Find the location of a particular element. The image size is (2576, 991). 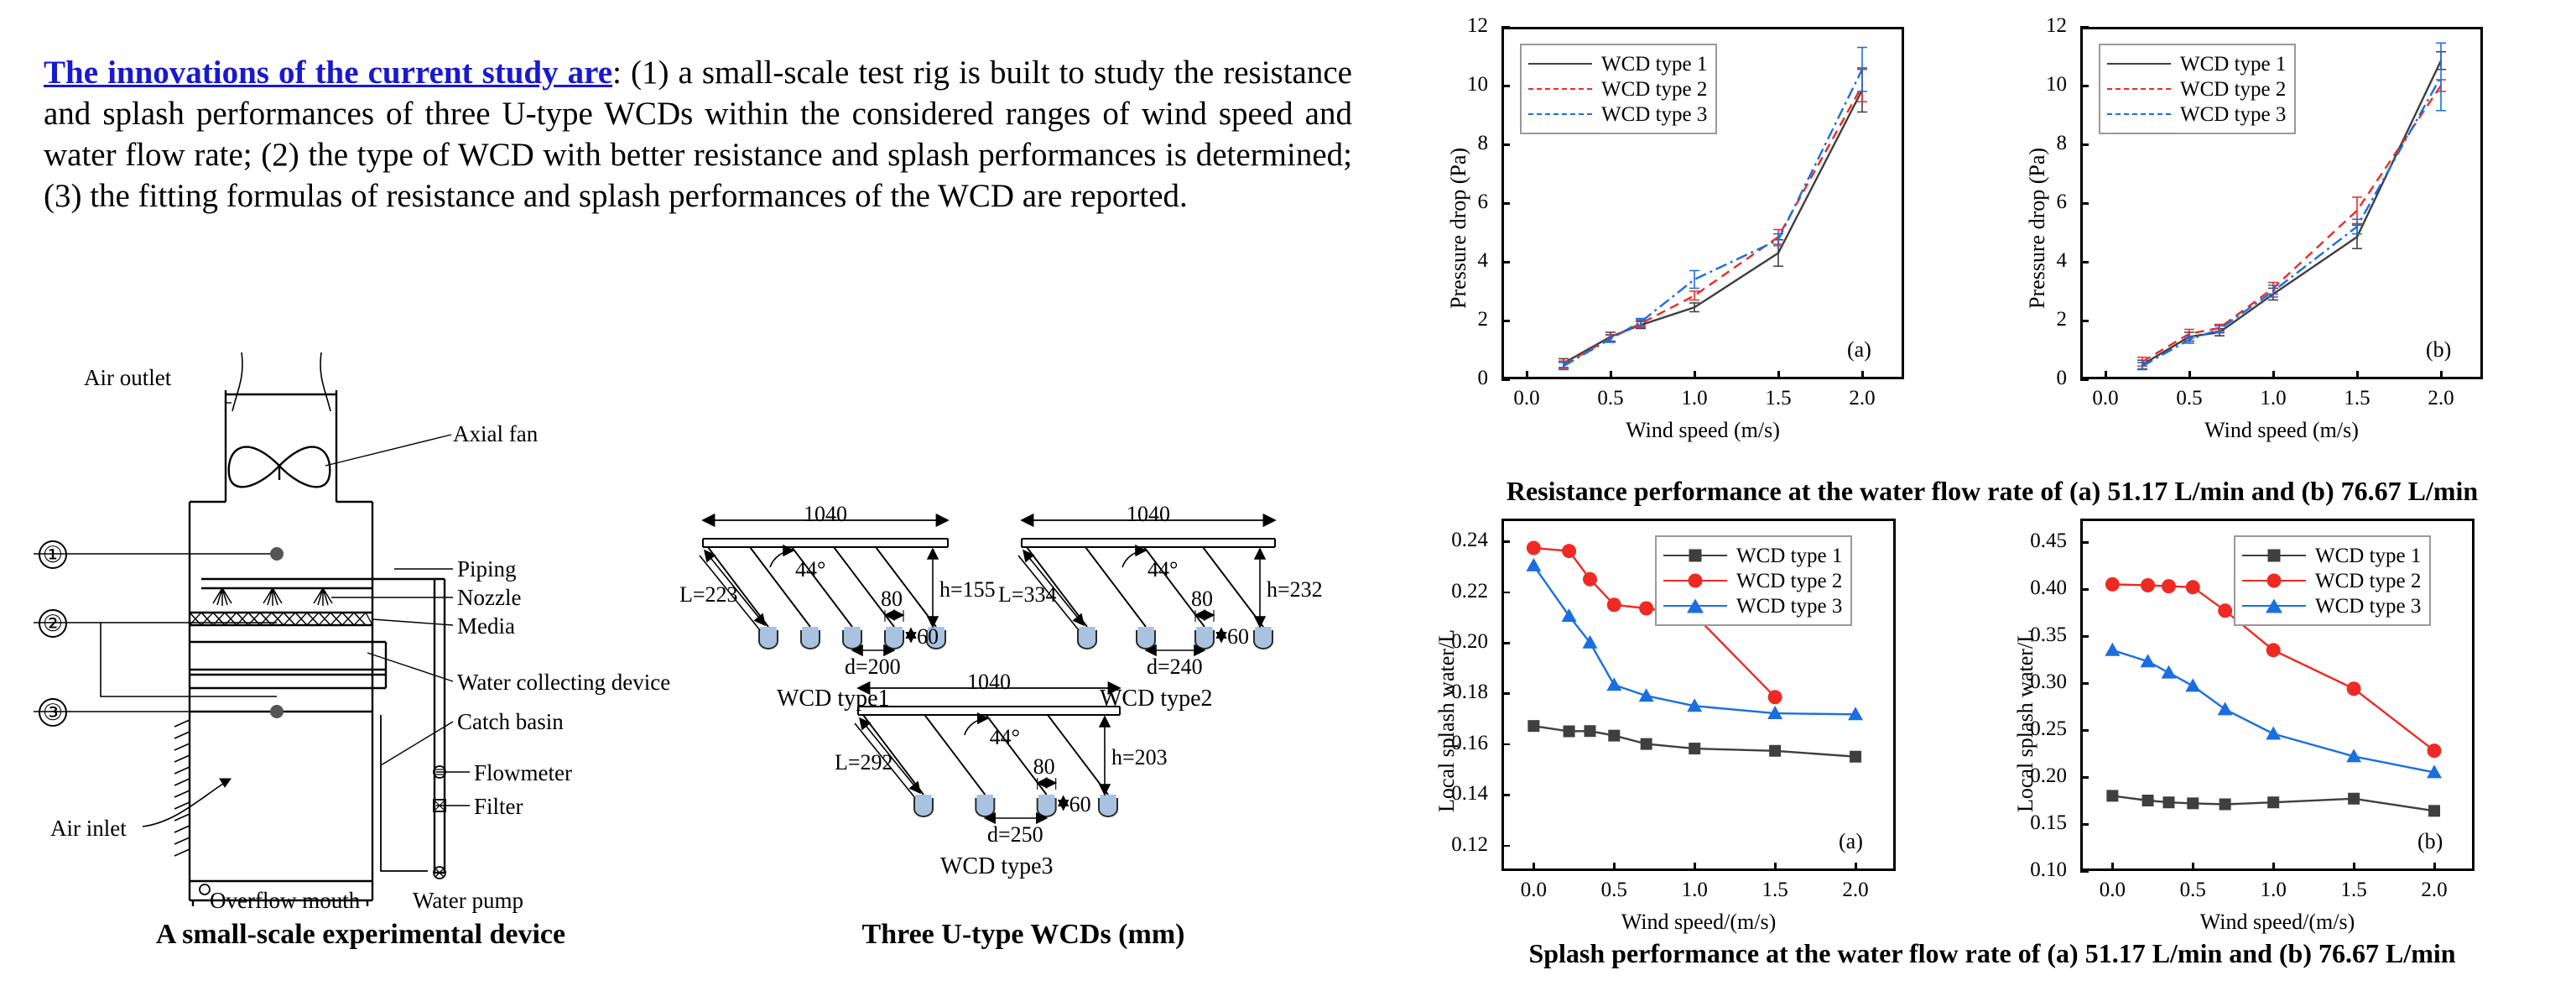

y-tick-label: 12 is located at coordinates (2056, 26).